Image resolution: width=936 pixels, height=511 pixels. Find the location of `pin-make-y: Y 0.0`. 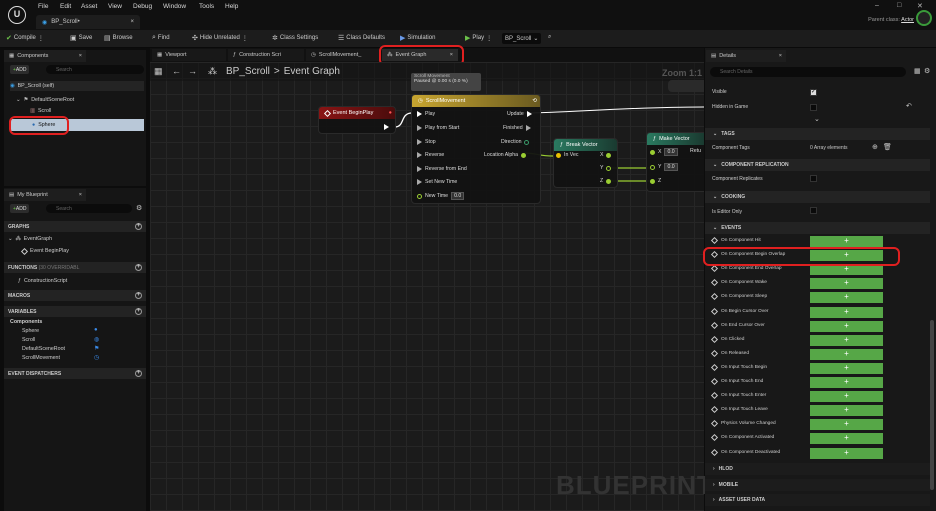

pin-make-y: Y 0.0 is located at coordinates (664, 167).